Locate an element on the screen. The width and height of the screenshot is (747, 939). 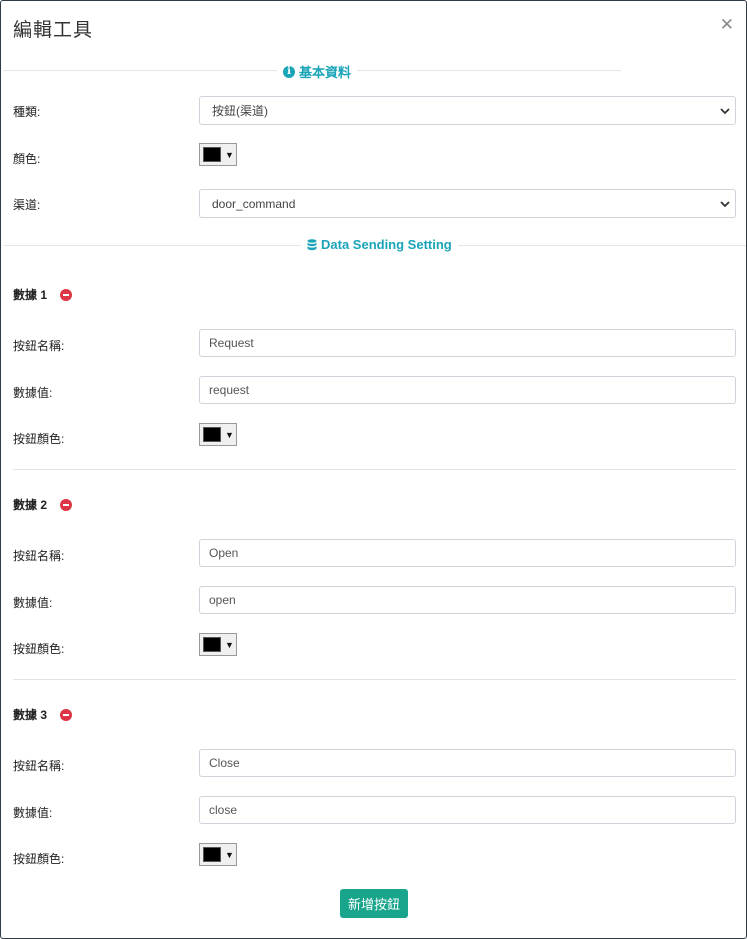
button-name-input: Request is located at coordinates (467, 343).